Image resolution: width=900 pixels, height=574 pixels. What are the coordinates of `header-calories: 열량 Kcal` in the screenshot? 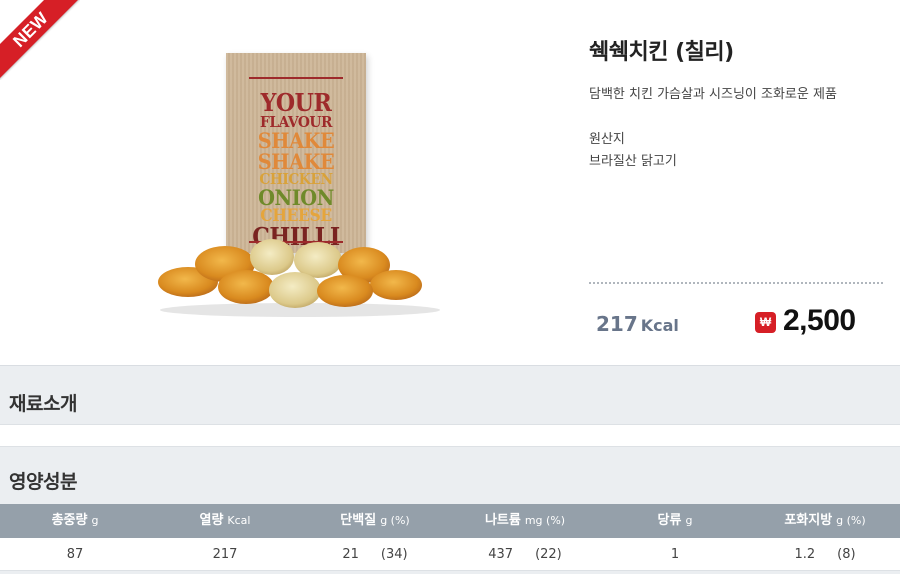 It's located at (225, 520).